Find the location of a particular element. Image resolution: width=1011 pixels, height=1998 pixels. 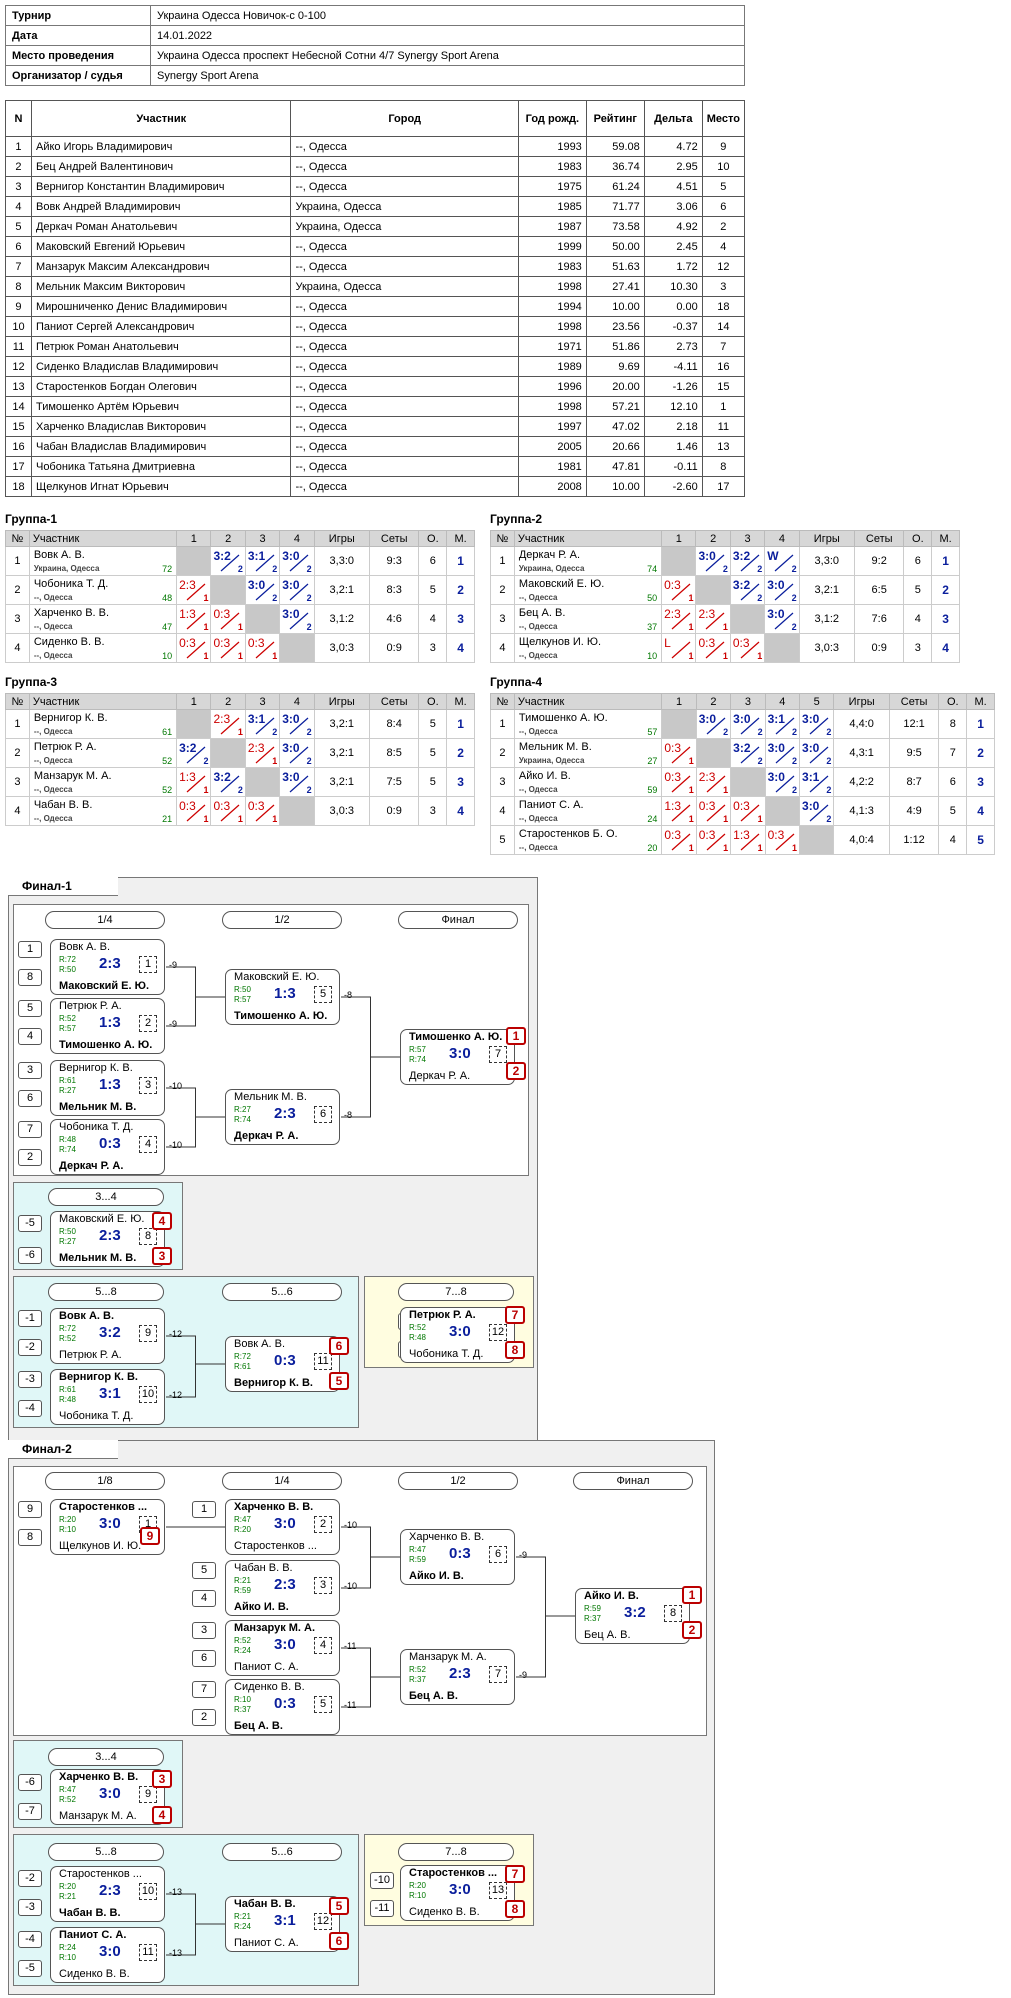

player-name: Деркач Р. А. is located at coordinates (549, 555).